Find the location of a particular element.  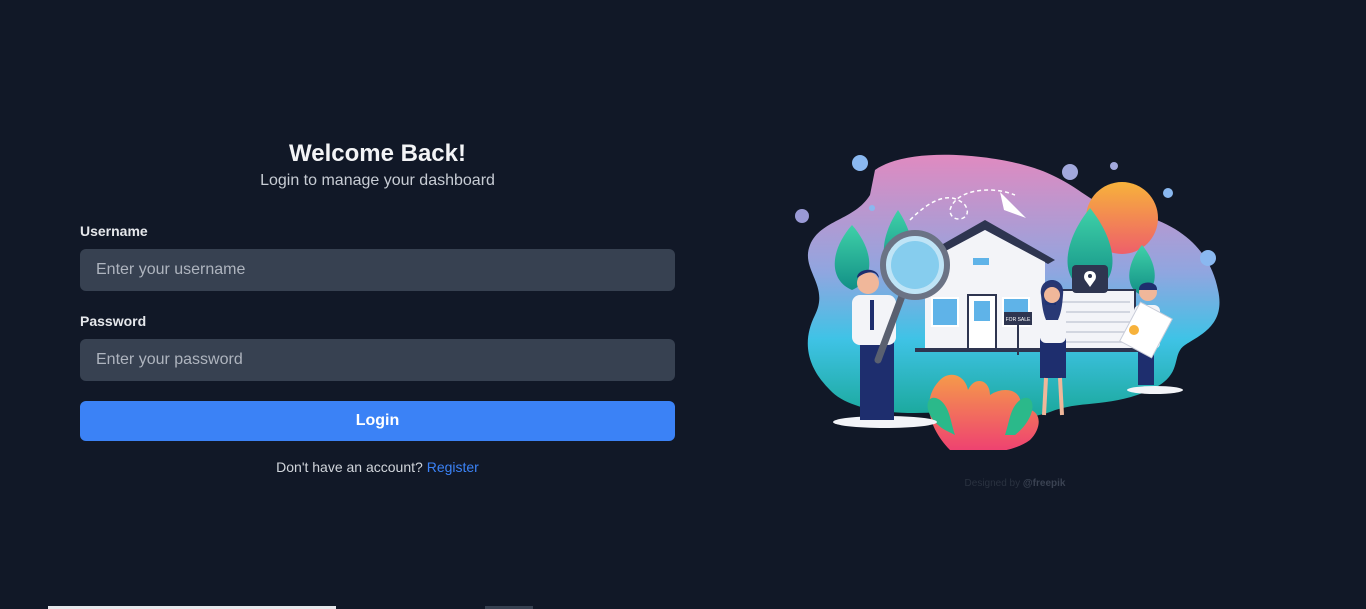

man-legs is located at coordinates (877, 380).